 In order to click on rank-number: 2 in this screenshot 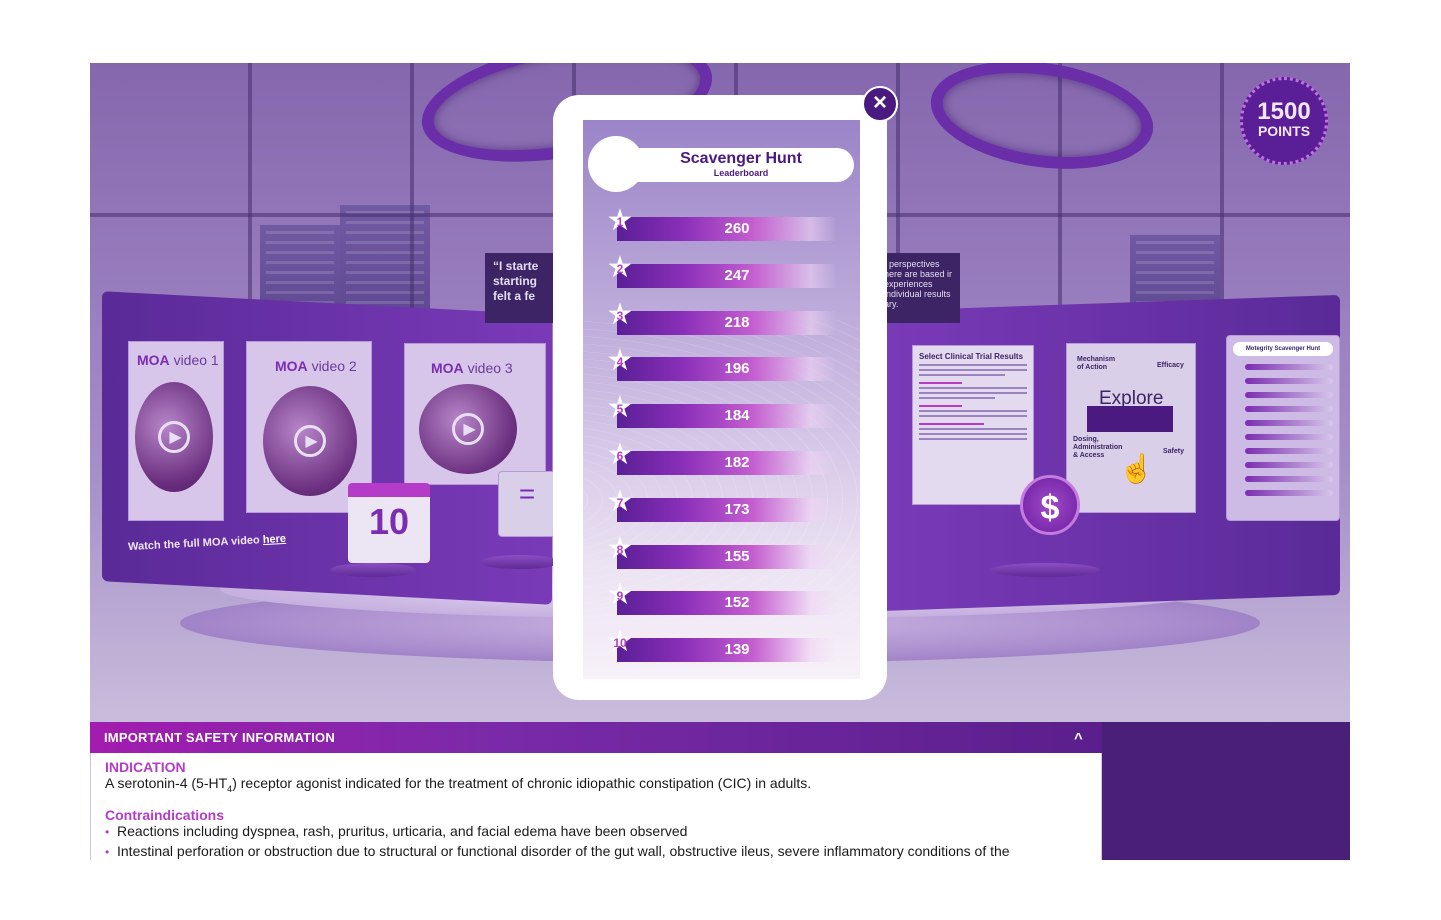, I will do `click(620, 268)`.